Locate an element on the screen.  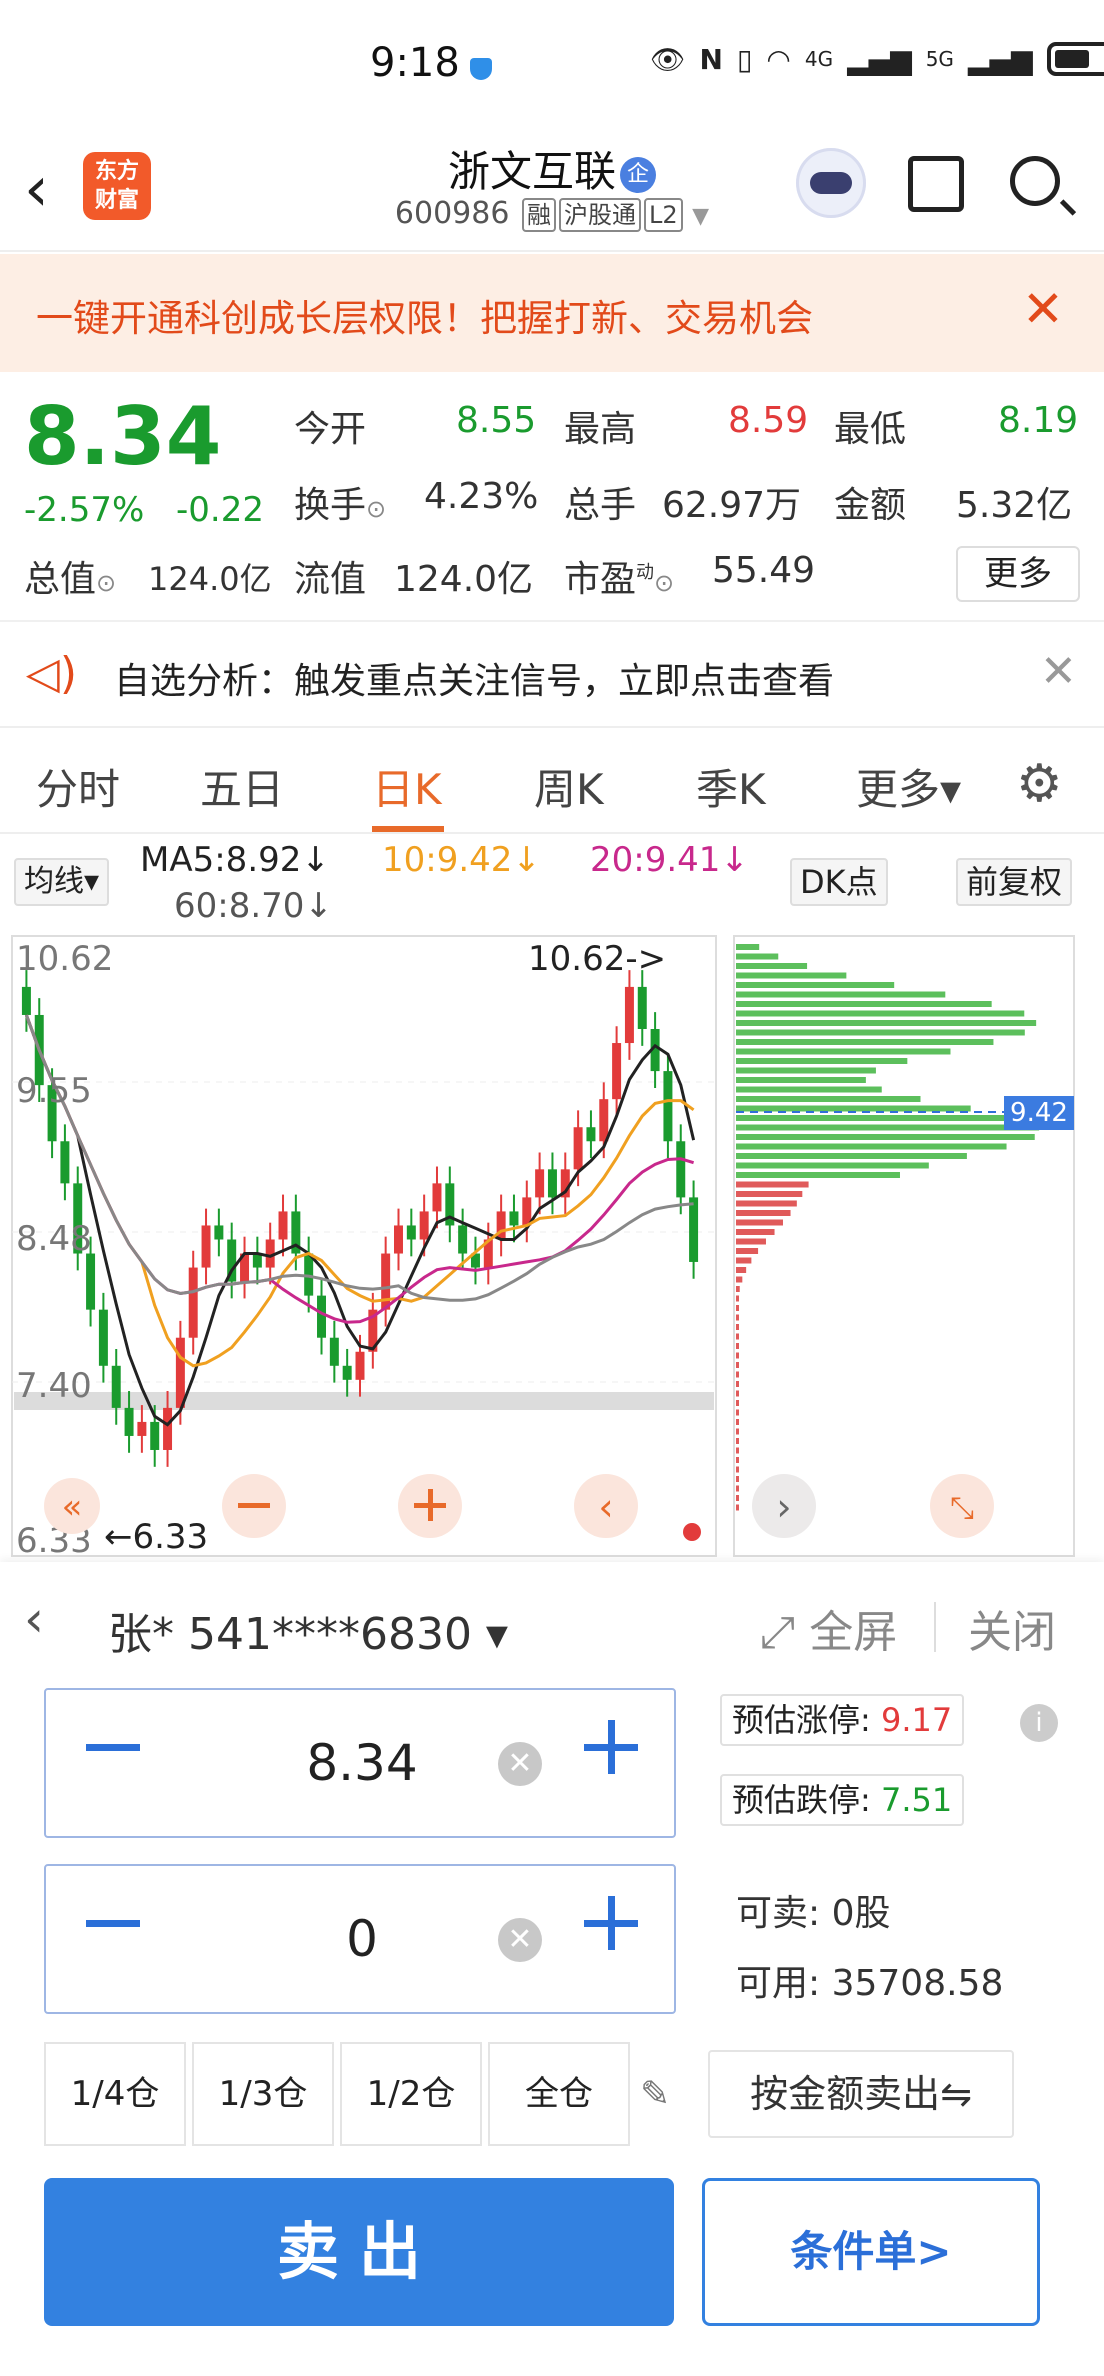
qty-plus-button-v is located at coordinates (611, 1923).